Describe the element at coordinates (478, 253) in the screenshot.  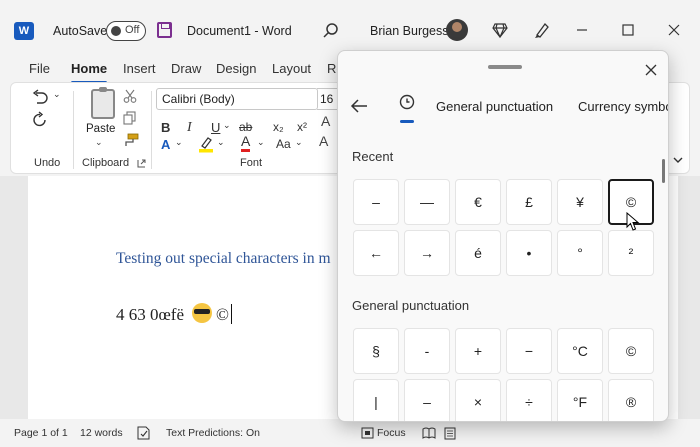
I see `symbol-e-acute: é` at that location.